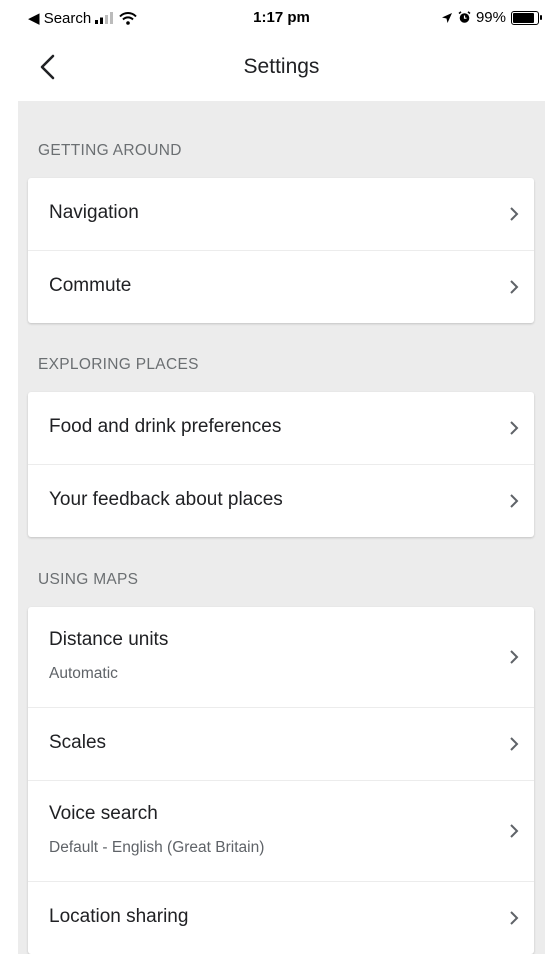 This screenshot has width=548, height=954. What do you see at coordinates (281, 214) in the screenshot?
I see `settings-item-navigation: Navigation` at bounding box center [281, 214].